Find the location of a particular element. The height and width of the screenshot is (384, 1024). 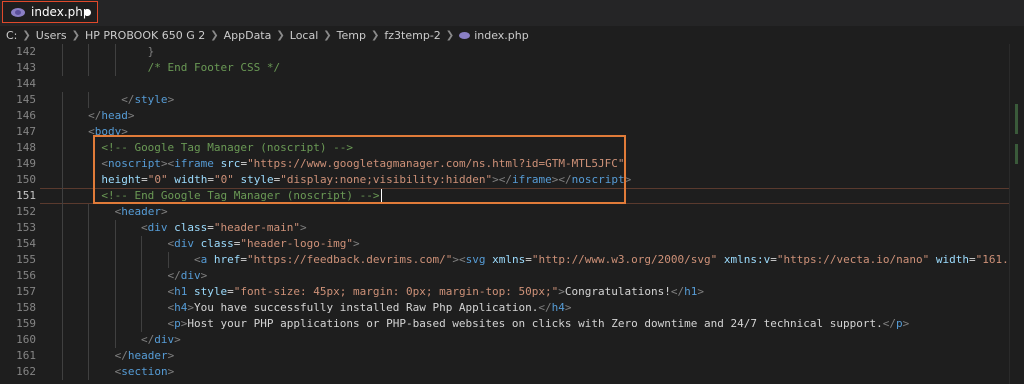

code-line: 160 </div> is located at coordinates (512, 340).